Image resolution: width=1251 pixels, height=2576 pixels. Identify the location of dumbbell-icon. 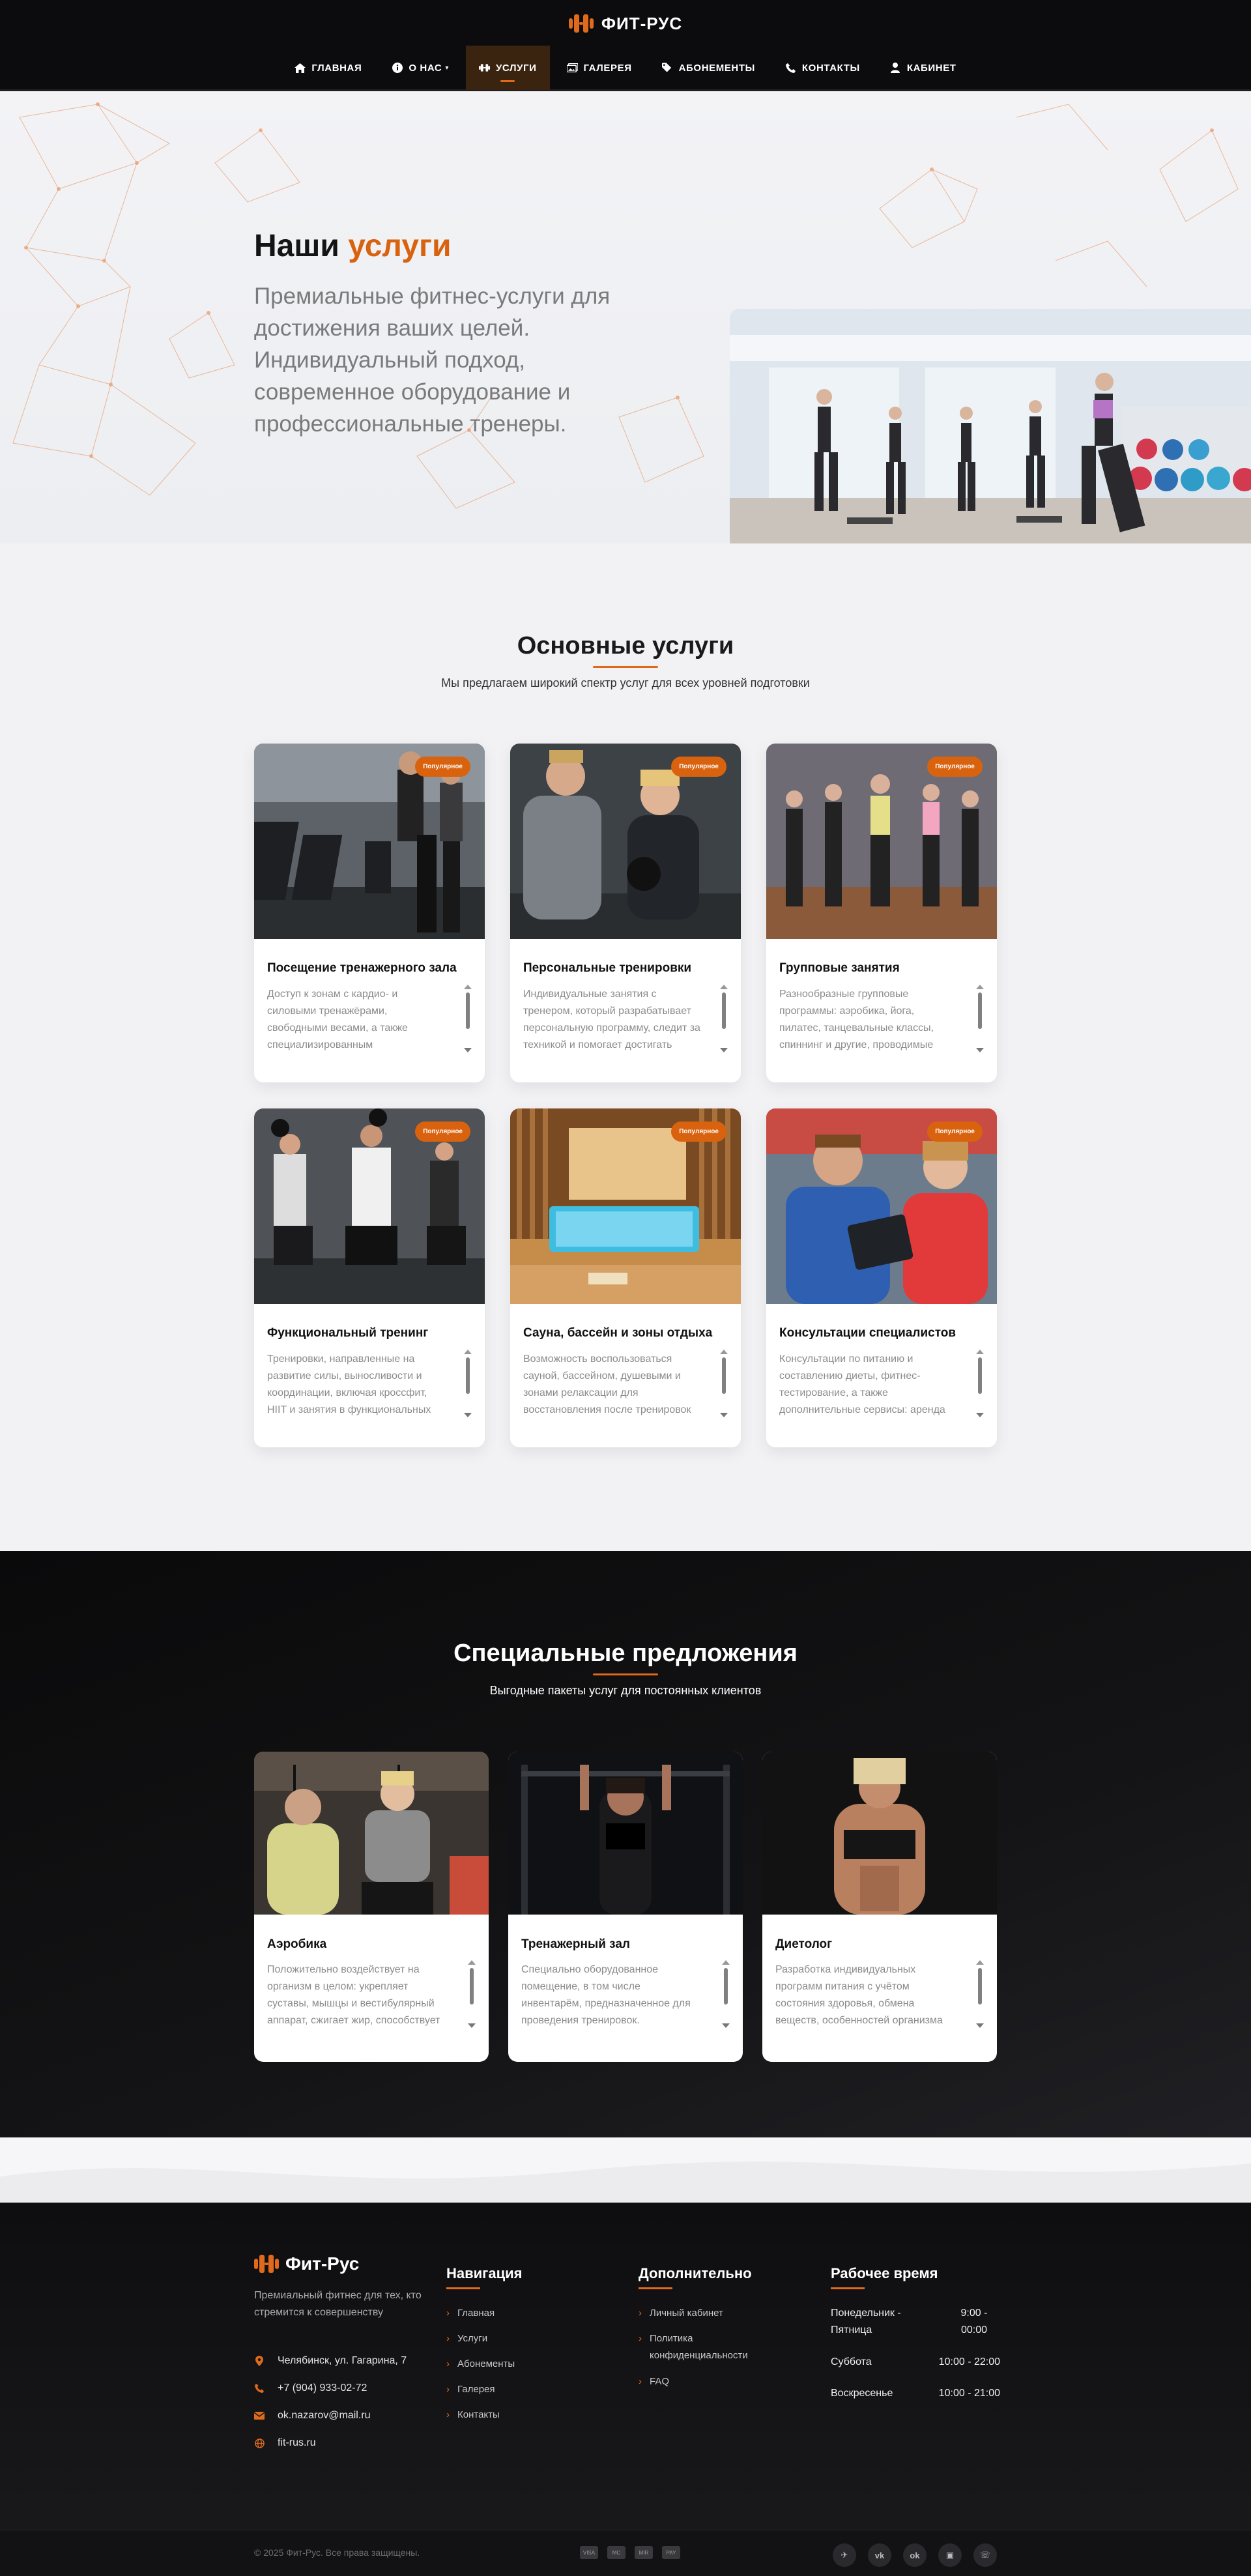
(484, 68).